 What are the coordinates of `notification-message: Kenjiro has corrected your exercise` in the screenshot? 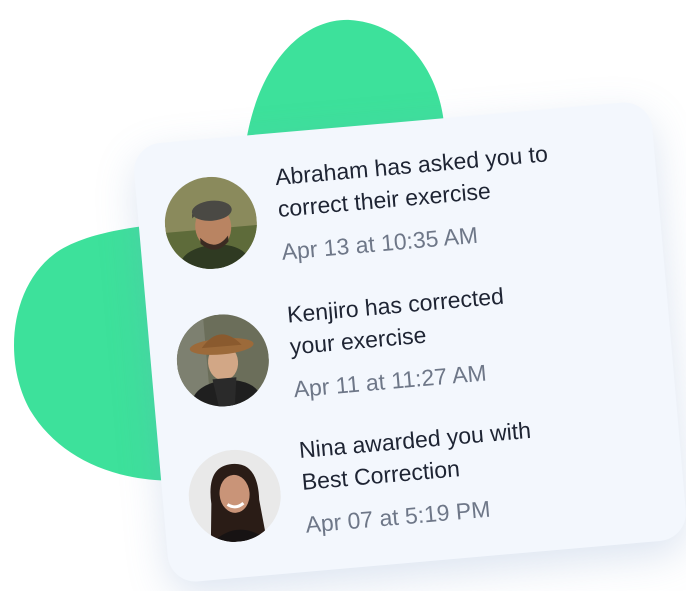 It's located at (395, 321).